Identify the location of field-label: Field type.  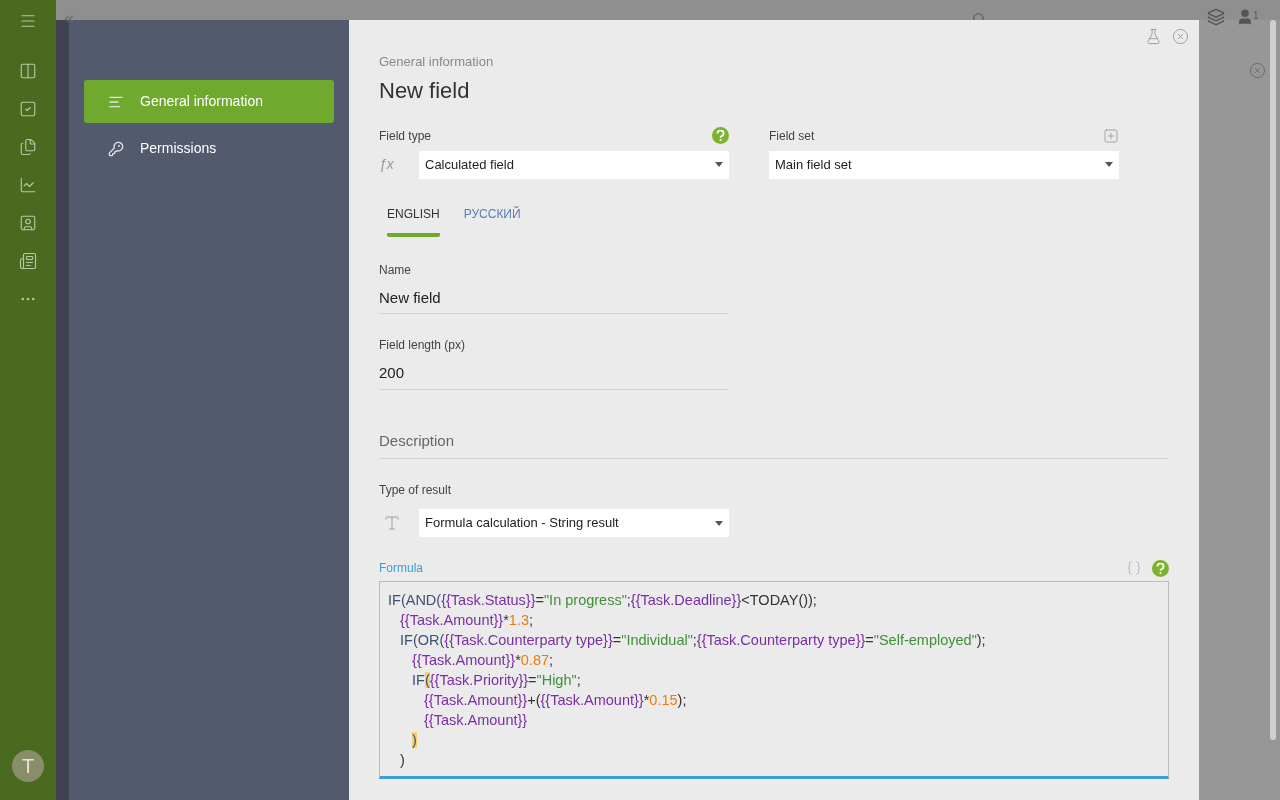
(405, 136).